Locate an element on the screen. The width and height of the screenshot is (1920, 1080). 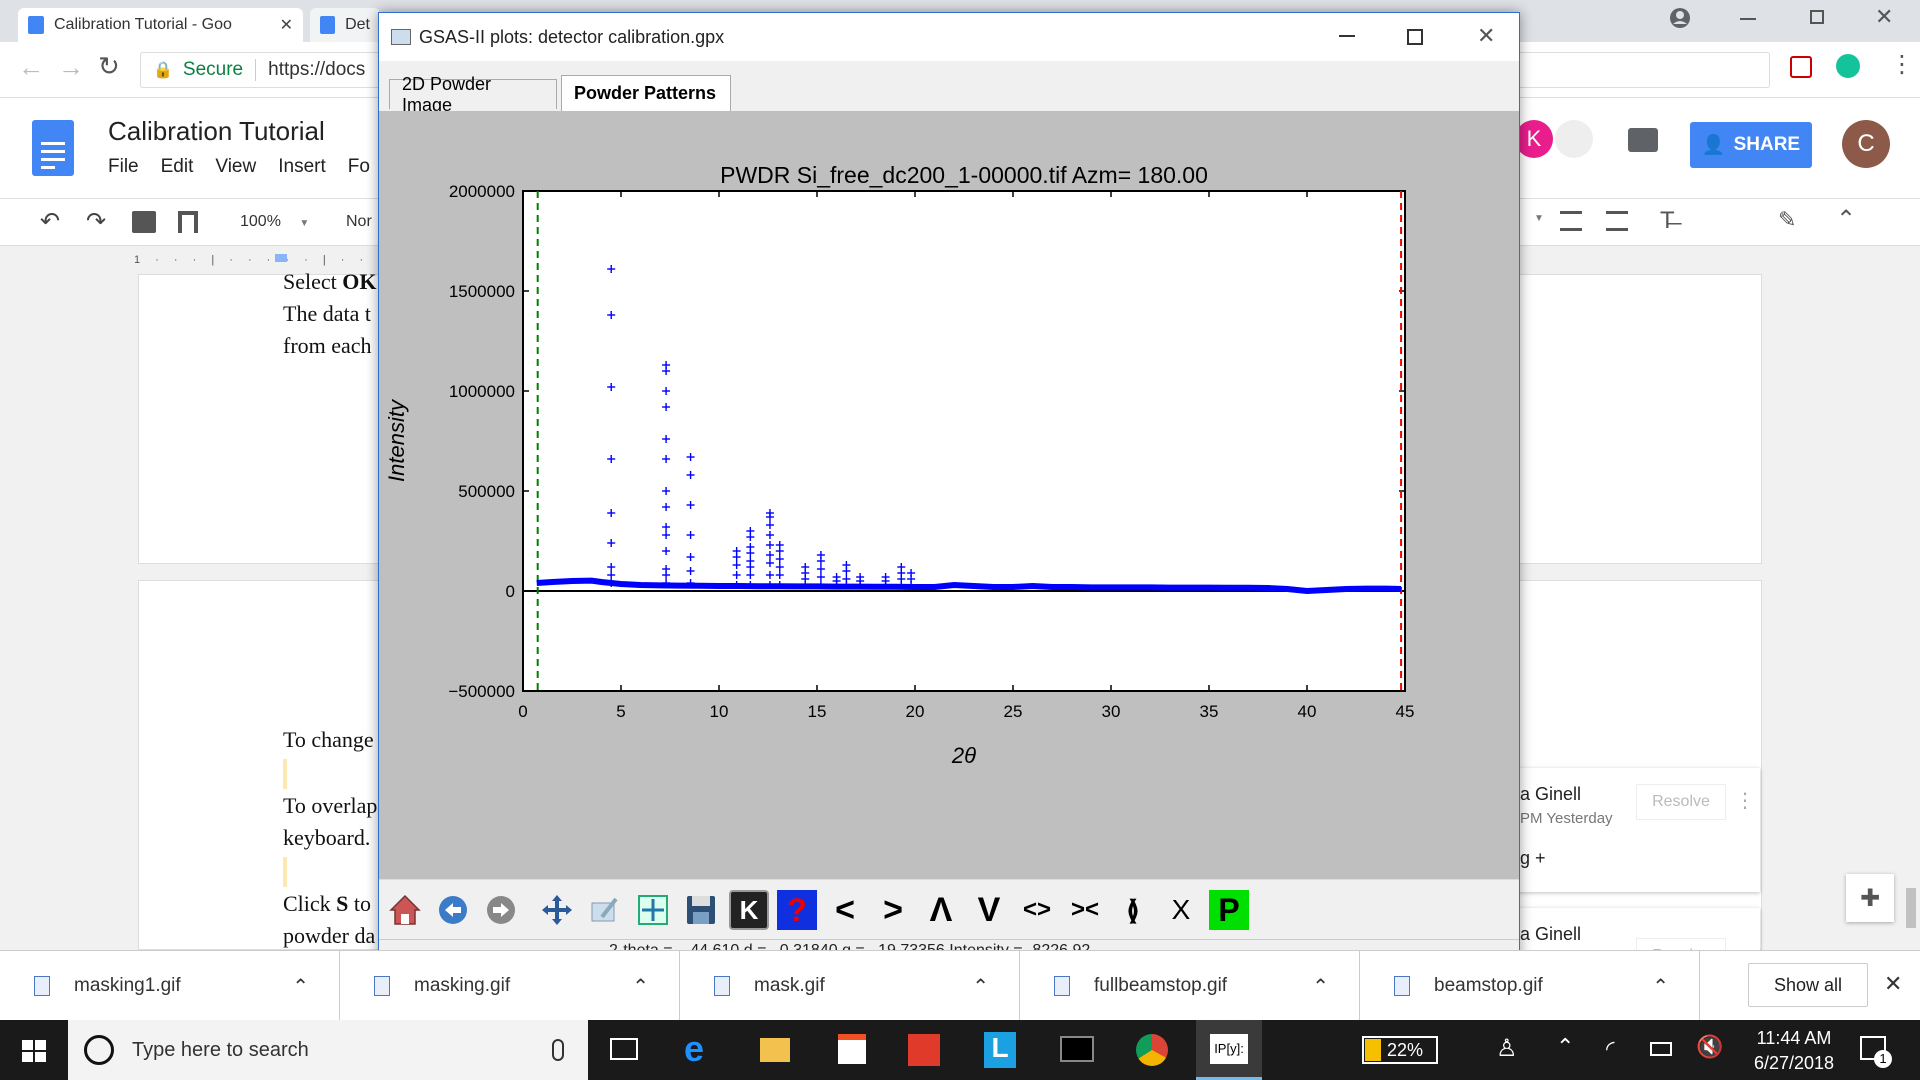
redo-icon: ↷ is located at coordinates (96, 221).